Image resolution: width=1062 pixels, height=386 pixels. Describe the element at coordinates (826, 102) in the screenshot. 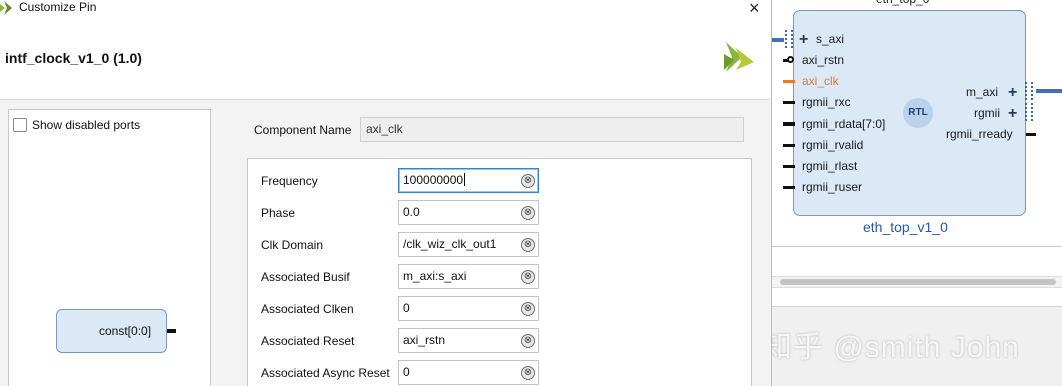

I see `port-rgmii-rxc: rgmii_rxc` at that location.